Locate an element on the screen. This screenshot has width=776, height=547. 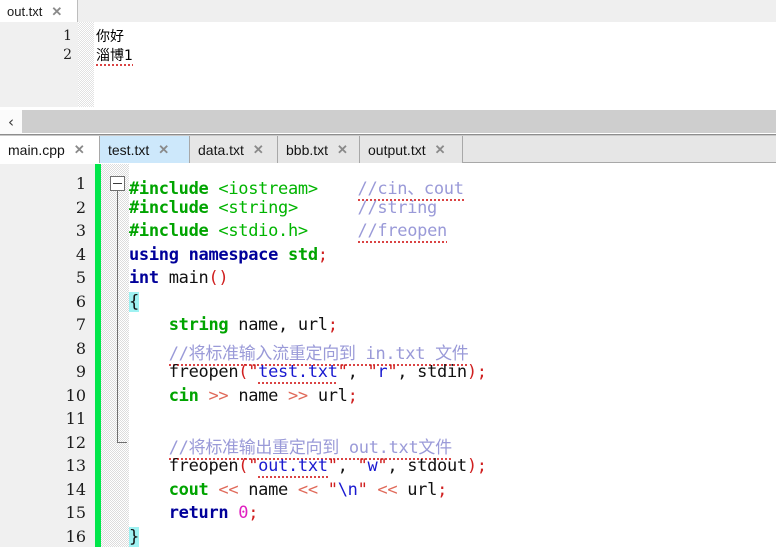
code-token: std is located at coordinates (302, 254).